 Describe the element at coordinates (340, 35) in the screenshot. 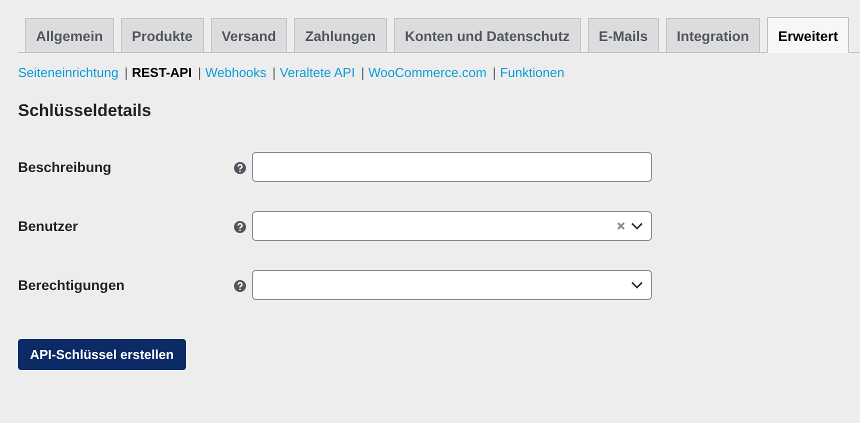

I see `tab: Zahlungen` at that location.